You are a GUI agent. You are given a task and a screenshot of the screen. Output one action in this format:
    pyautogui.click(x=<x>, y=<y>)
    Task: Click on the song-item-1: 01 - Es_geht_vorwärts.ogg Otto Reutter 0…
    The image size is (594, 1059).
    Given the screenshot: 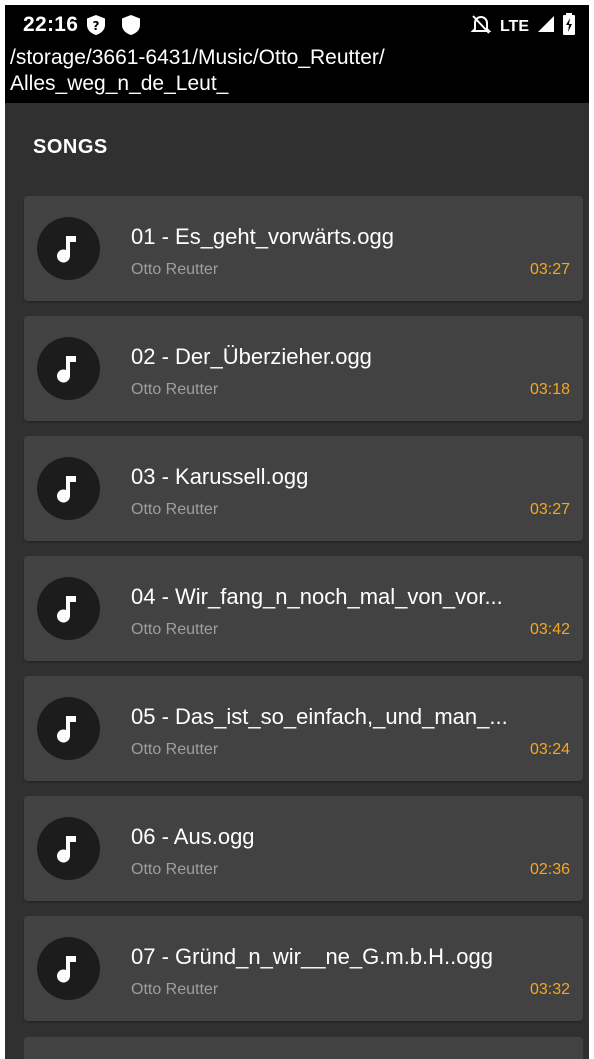 What is the action you would take?
    pyautogui.click(x=303, y=248)
    